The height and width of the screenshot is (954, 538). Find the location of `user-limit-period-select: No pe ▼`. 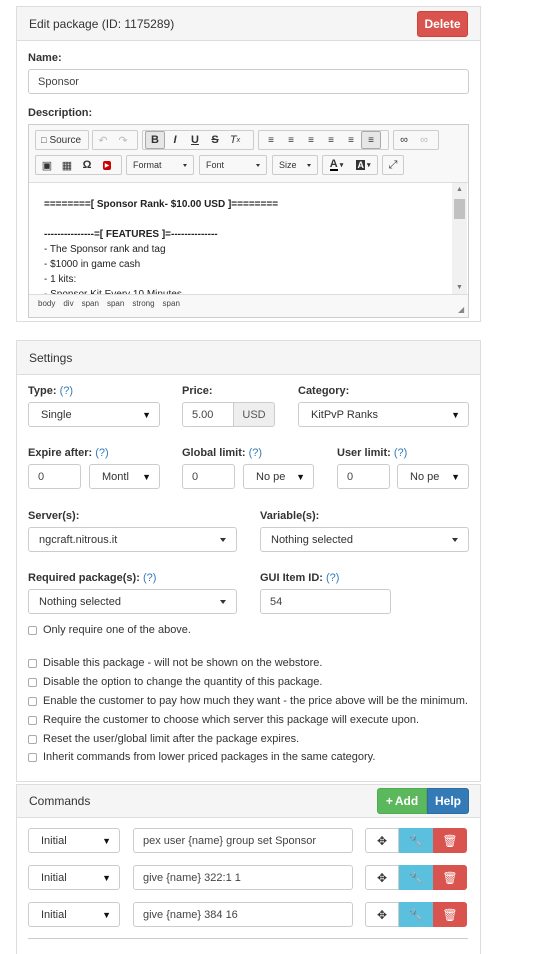

user-limit-period-select: No pe ▼ is located at coordinates (433, 476).